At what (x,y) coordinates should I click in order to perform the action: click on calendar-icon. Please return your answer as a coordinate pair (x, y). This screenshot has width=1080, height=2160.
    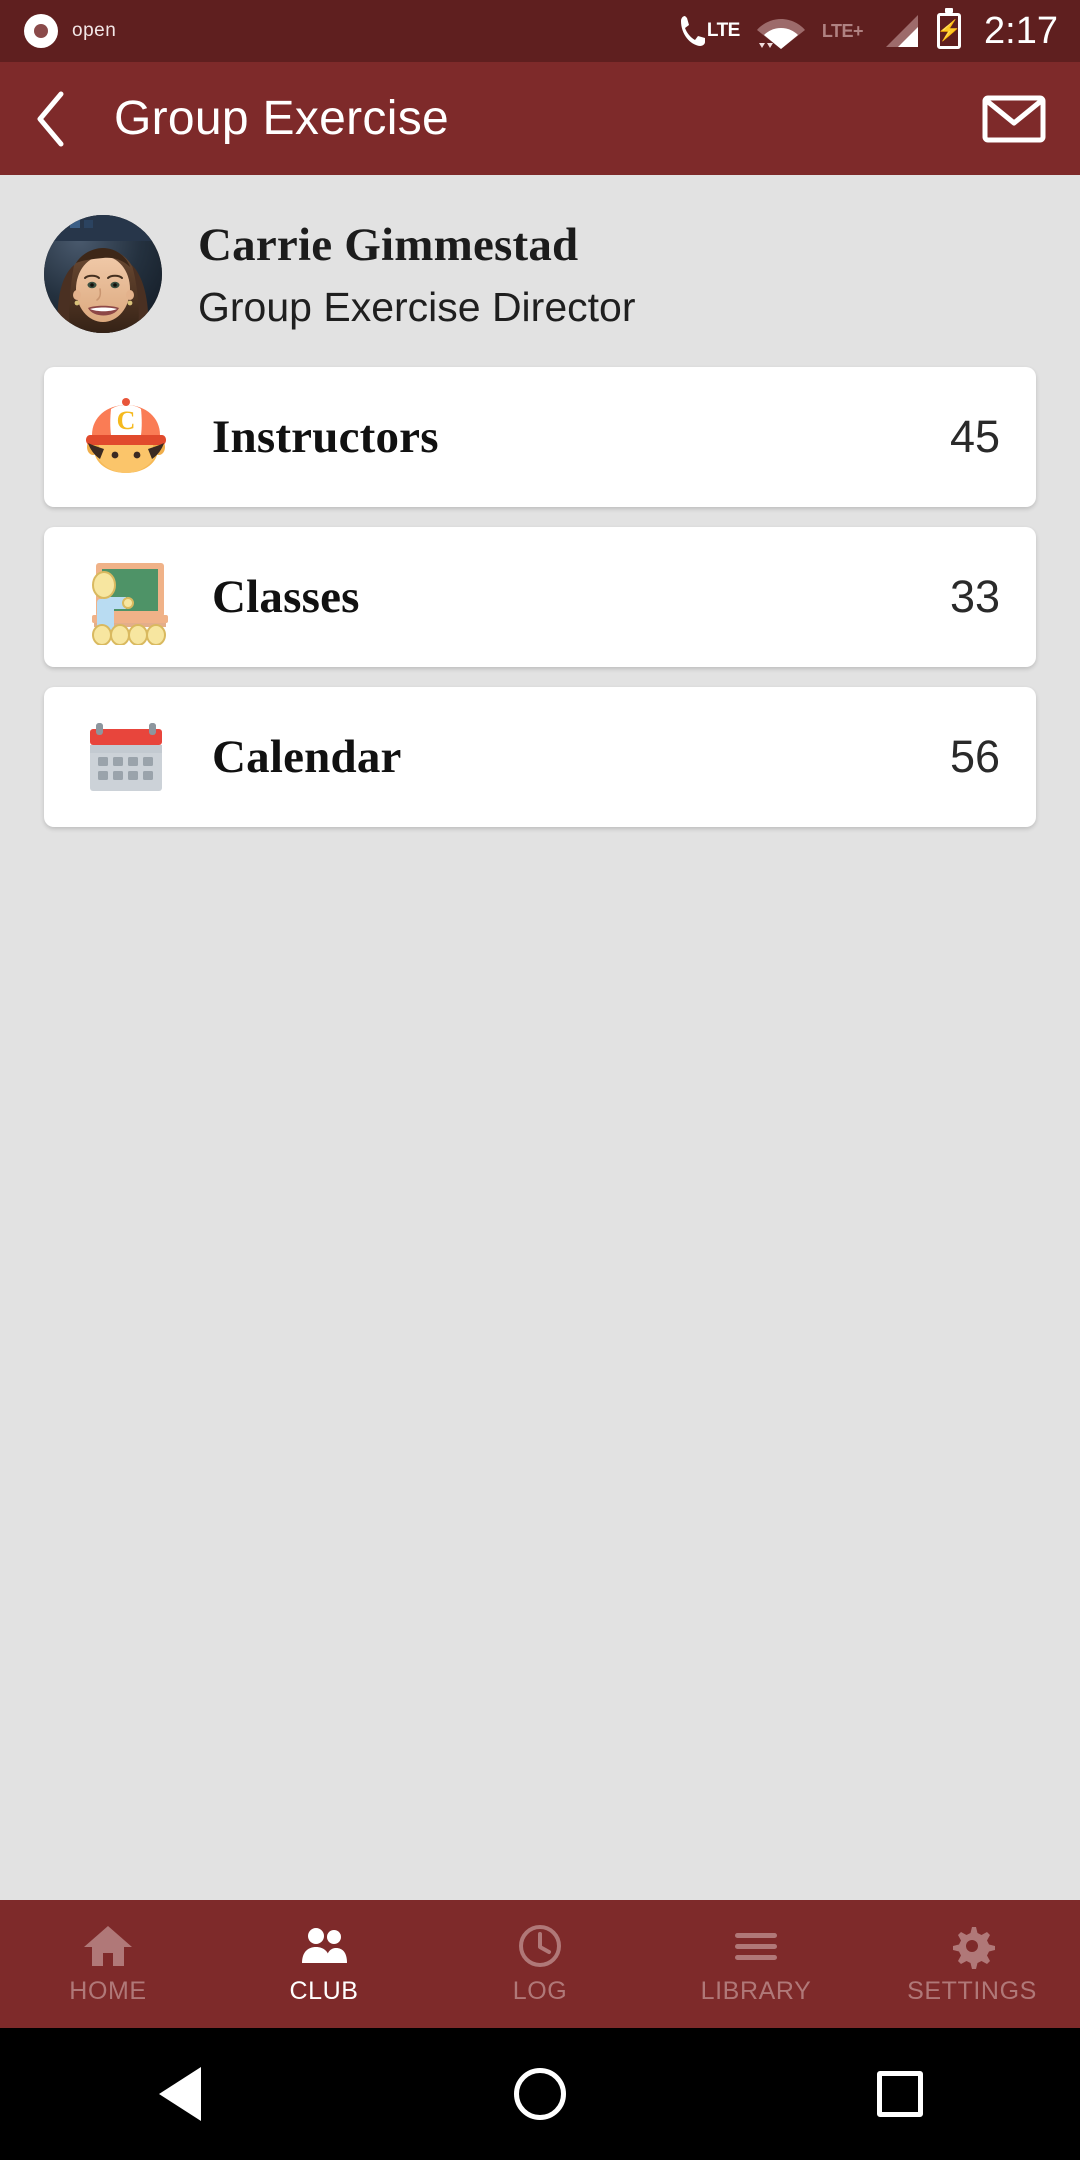
    Looking at the image, I should click on (126, 757).